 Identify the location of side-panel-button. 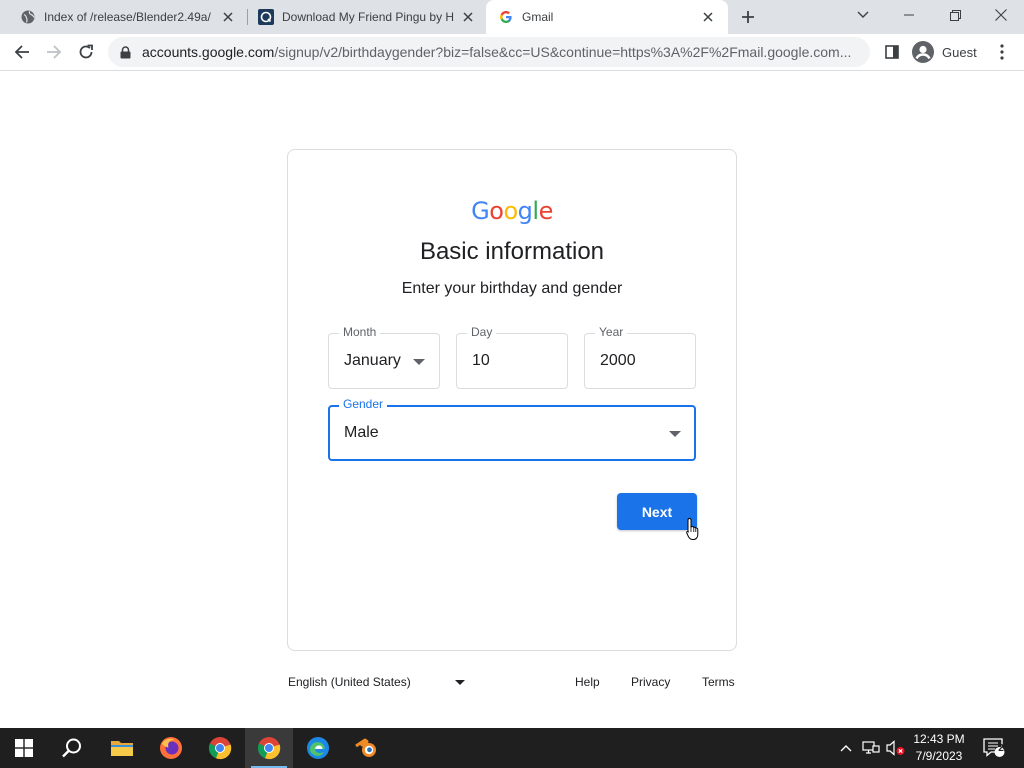
(892, 52).